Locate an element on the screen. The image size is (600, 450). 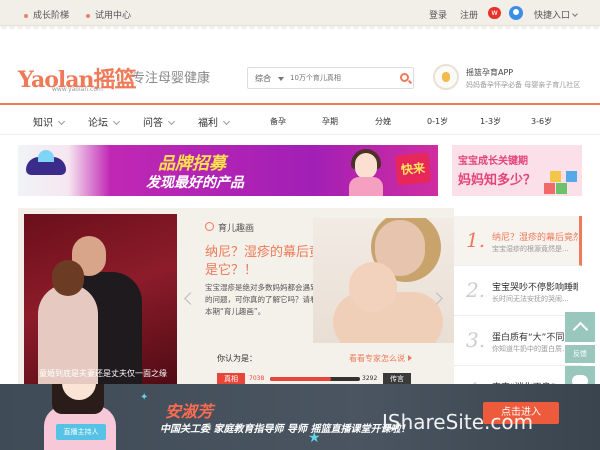
host-name: 安淑芳 is located at coordinates (189, 411).